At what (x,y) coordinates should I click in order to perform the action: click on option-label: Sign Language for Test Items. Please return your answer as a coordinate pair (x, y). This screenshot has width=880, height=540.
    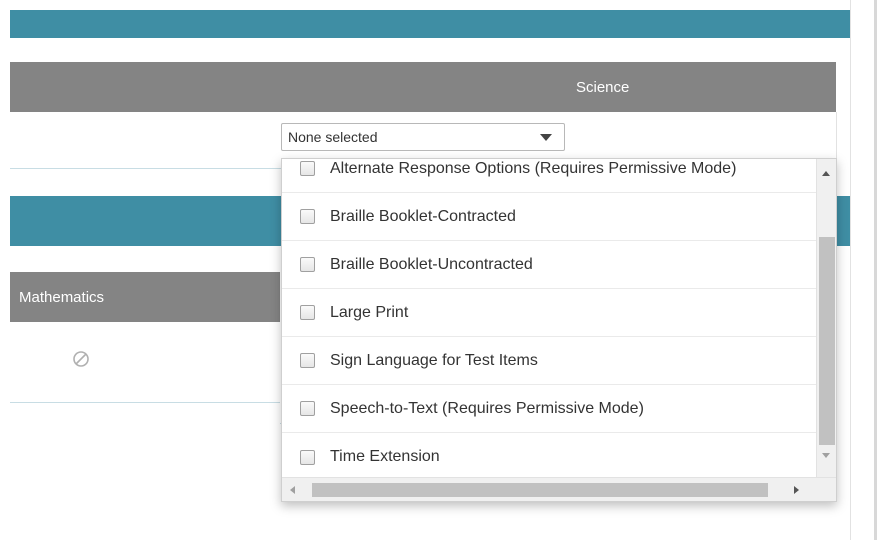
    Looking at the image, I should click on (434, 360).